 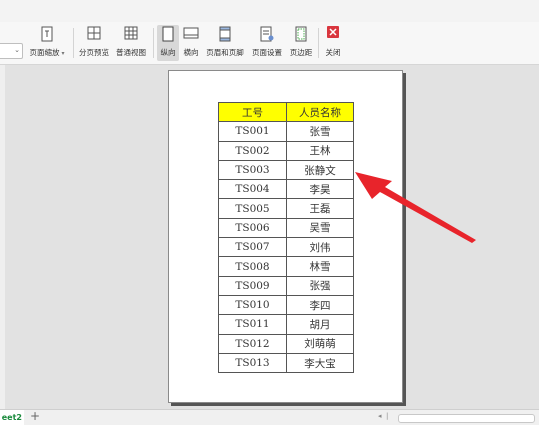 What do you see at coordinates (131, 43) in the screenshot?
I see `normal-view-button: 普通视图` at bounding box center [131, 43].